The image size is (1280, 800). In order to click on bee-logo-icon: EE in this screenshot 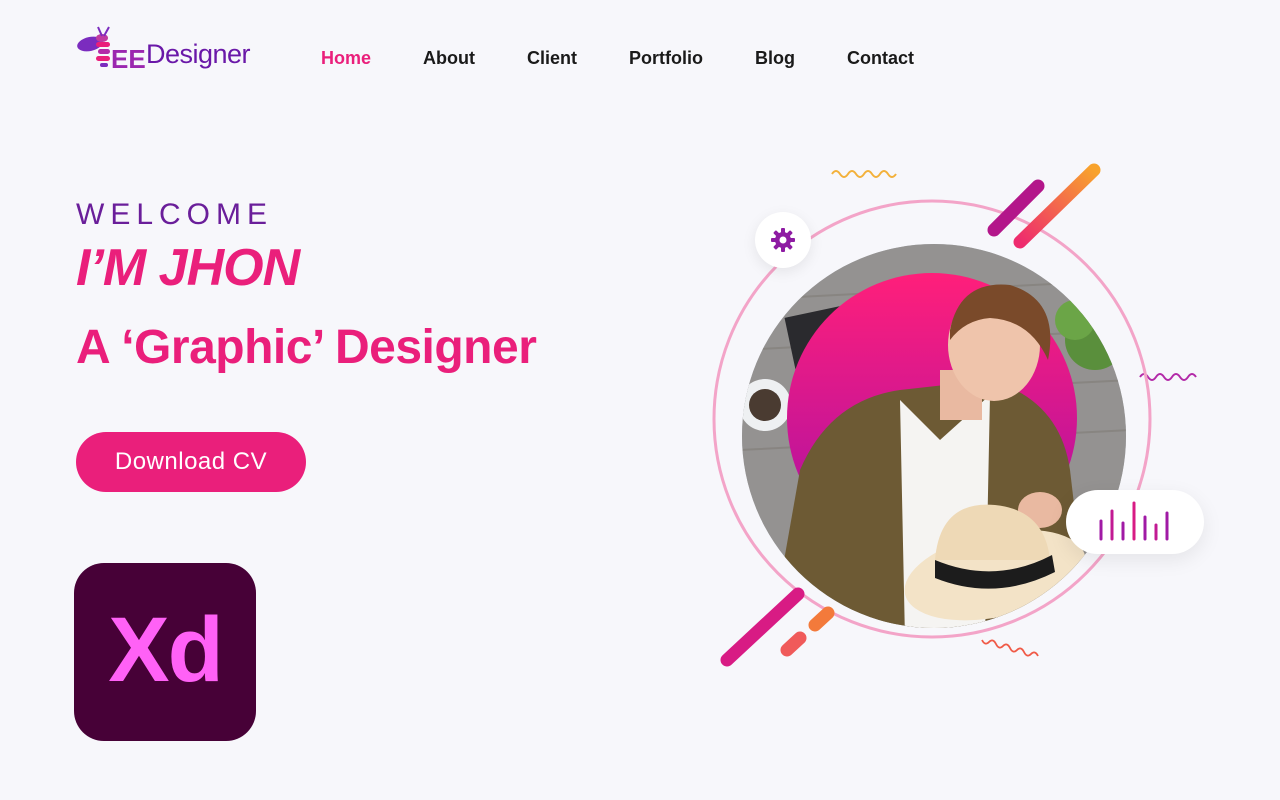, I will do `click(111, 50)`.